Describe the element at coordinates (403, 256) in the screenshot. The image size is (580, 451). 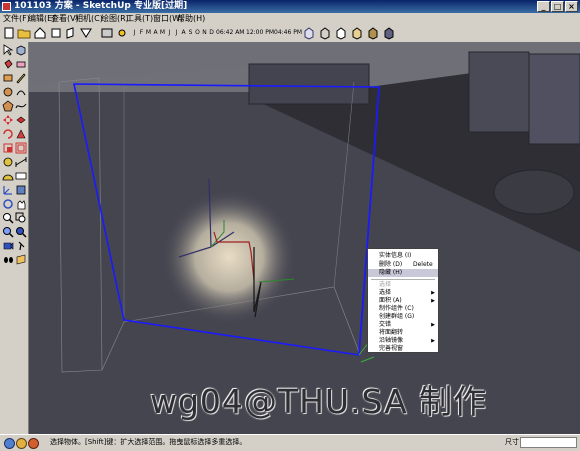
I see `menu-entity-info: 实体信息 (I)` at that location.